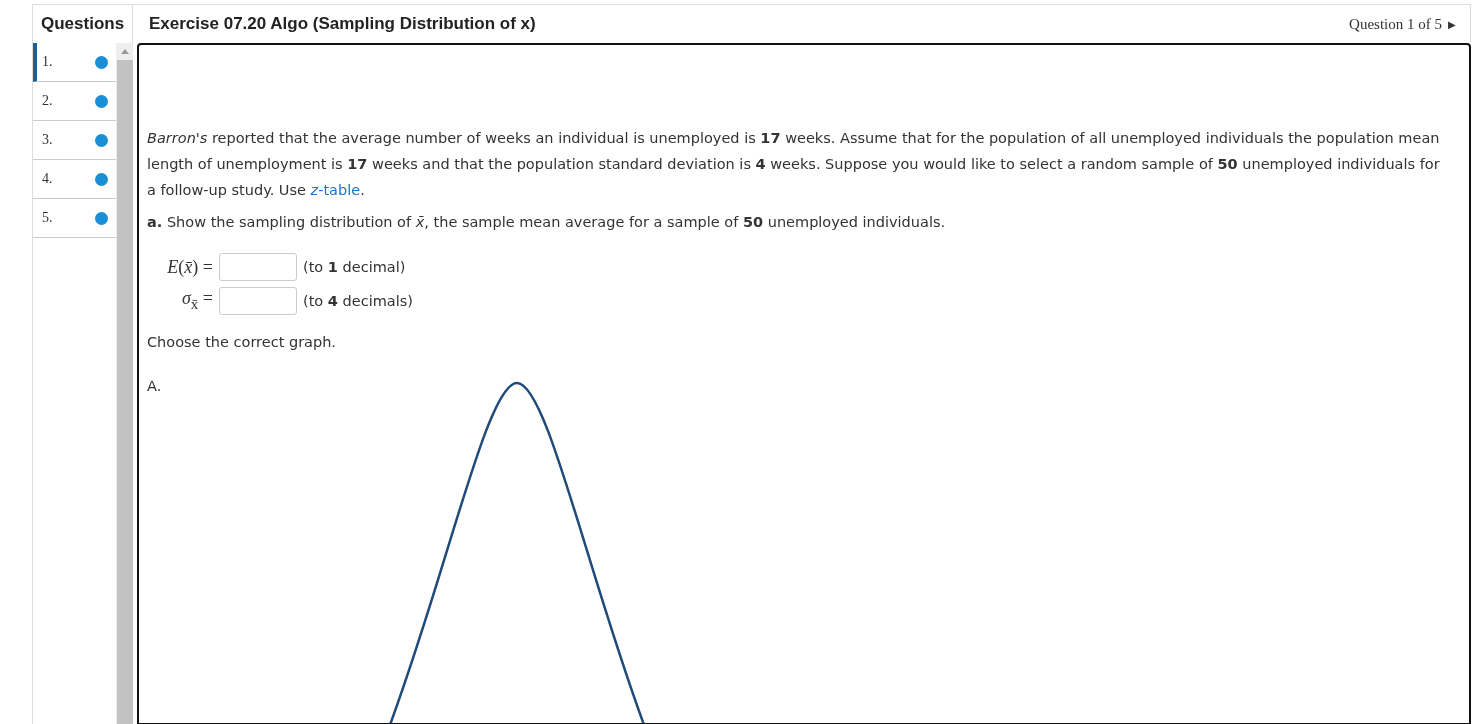  I want to click on z-table-link: z-table, so click(335, 190).